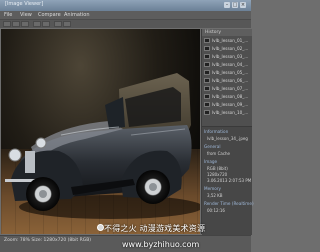  Describe the element at coordinates (235, 5) in the screenshot. I see `maximize-button: □` at that location.